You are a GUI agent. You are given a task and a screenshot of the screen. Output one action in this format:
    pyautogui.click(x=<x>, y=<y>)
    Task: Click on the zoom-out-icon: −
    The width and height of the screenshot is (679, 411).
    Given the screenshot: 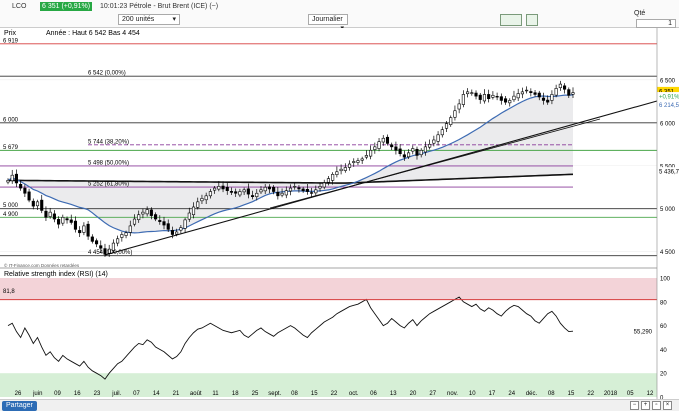 What is the action you would take?
    pyautogui.click(x=634, y=405)
    